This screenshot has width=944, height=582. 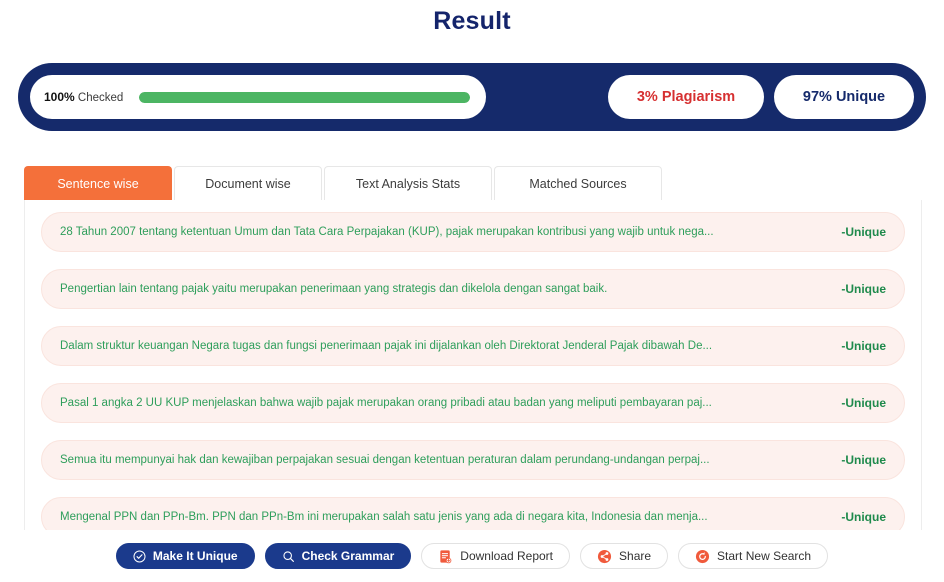 I want to click on progress-fill, so click(x=304, y=97).